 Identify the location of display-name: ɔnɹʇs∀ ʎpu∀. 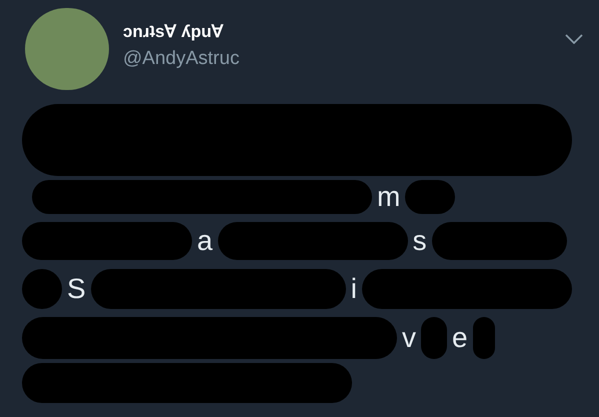
(174, 32).